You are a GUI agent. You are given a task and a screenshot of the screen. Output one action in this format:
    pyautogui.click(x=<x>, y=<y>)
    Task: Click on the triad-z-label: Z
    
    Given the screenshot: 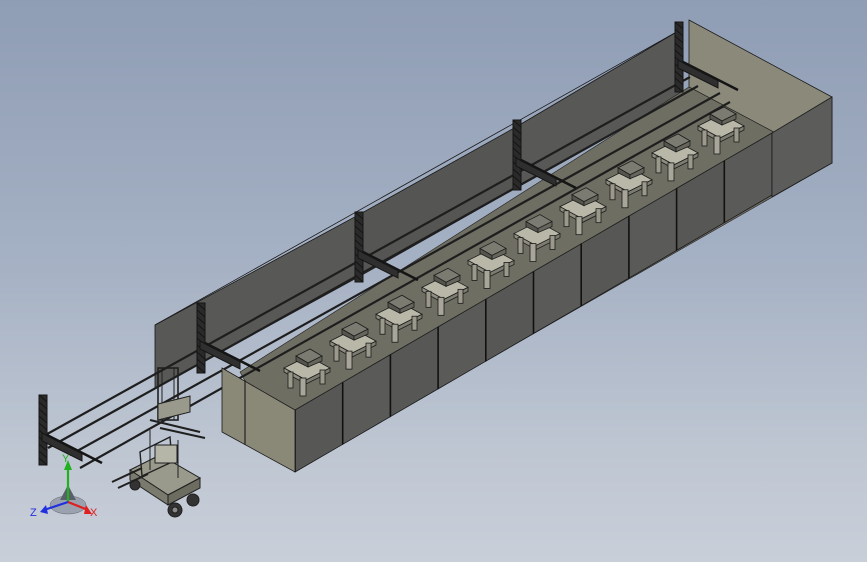 What is the action you would take?
    pyautogui.click(x=33, y=513)
    